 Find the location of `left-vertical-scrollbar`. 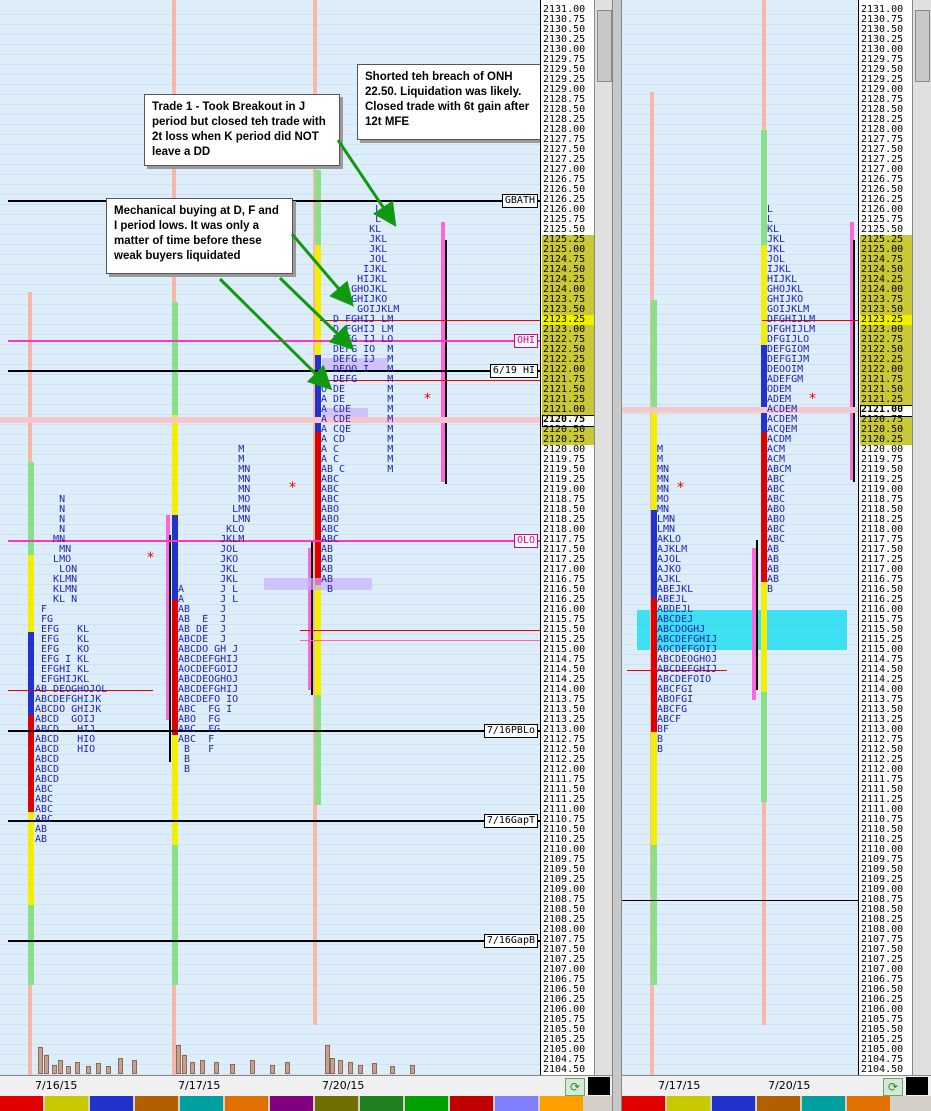

left-vertical-scrollbar is located at coordinates (603, 537).